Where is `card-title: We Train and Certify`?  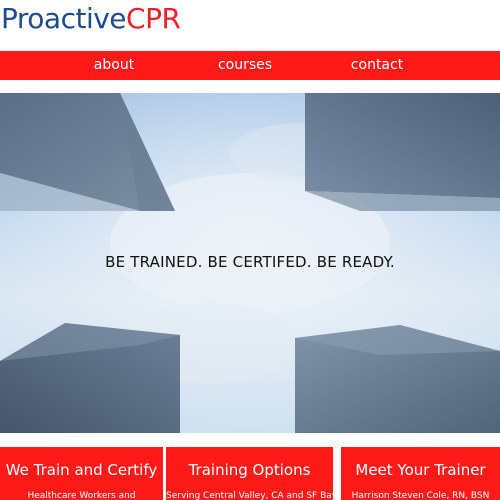 card-title: We Train and Certify is located at coordinates (81, 470).